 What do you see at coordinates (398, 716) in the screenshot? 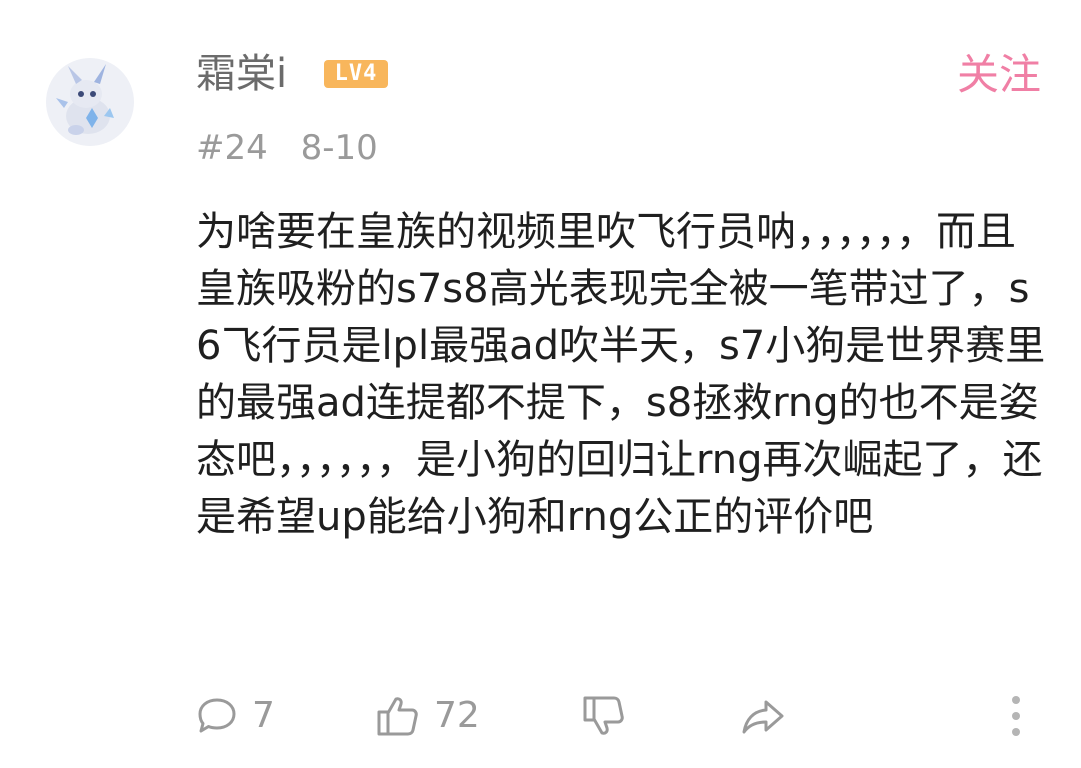
I see `thumbs-up-icon` at bounding box center [398, 716].